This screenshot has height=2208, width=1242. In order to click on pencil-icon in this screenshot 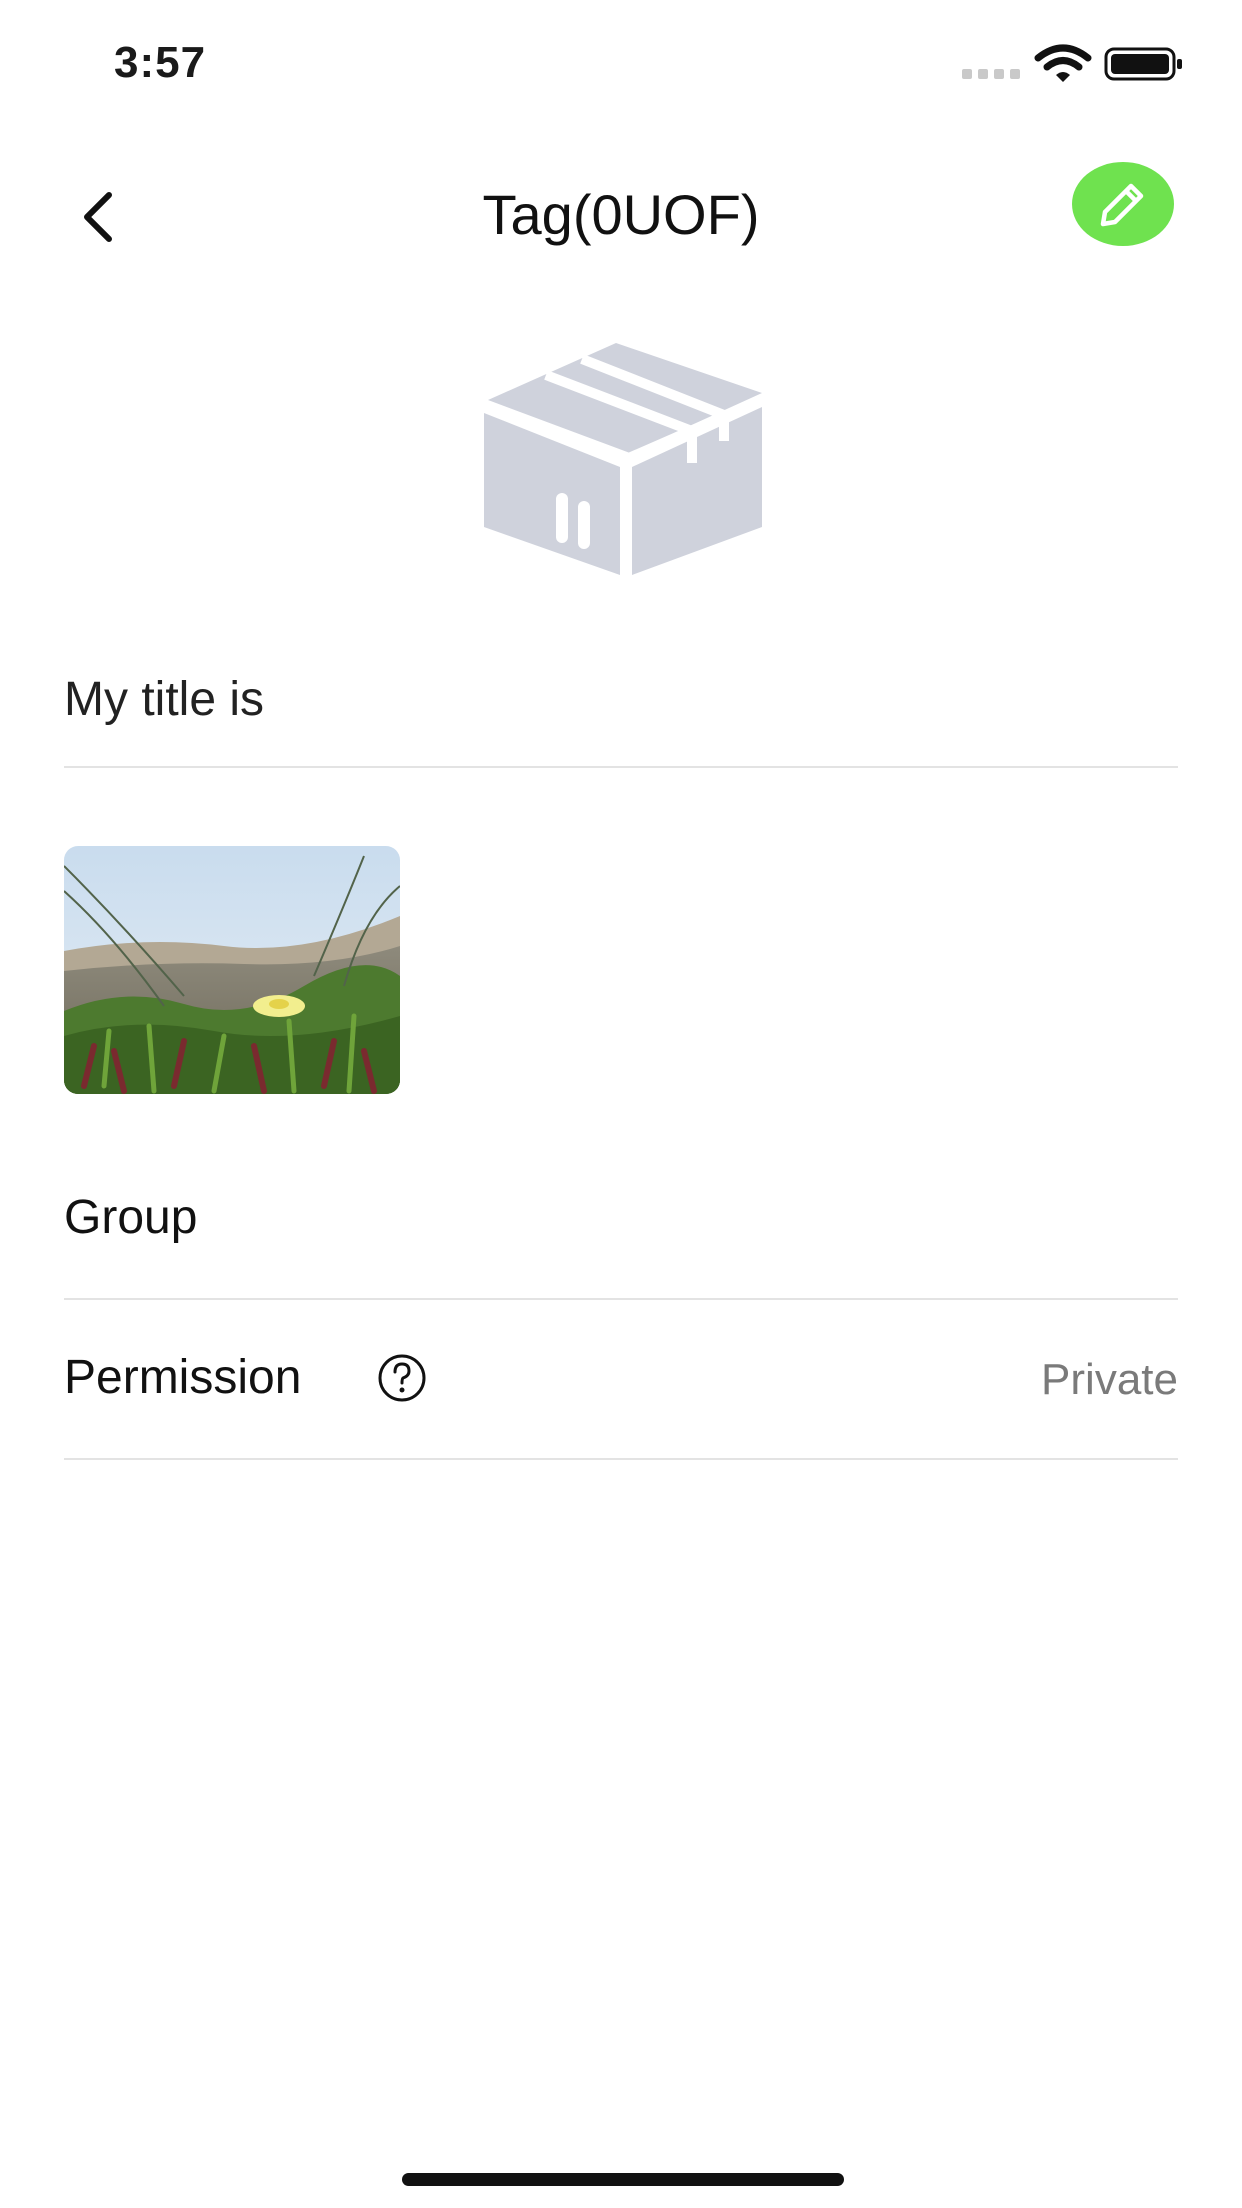, I will do `click(1122, 205)`.